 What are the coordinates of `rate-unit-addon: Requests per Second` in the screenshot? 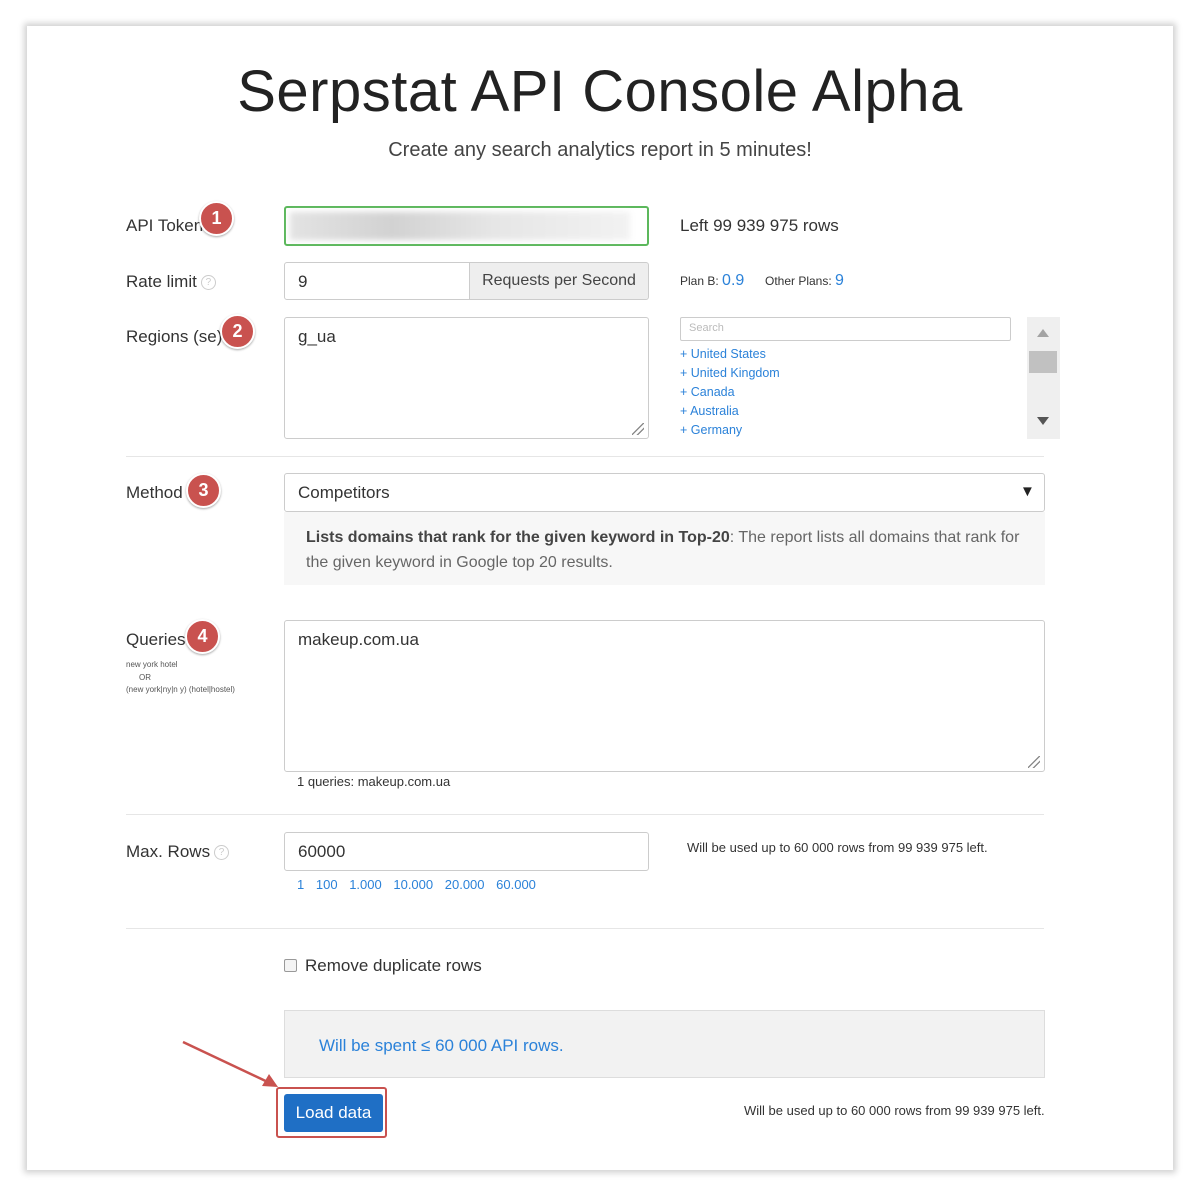 It's located at (559, 281).